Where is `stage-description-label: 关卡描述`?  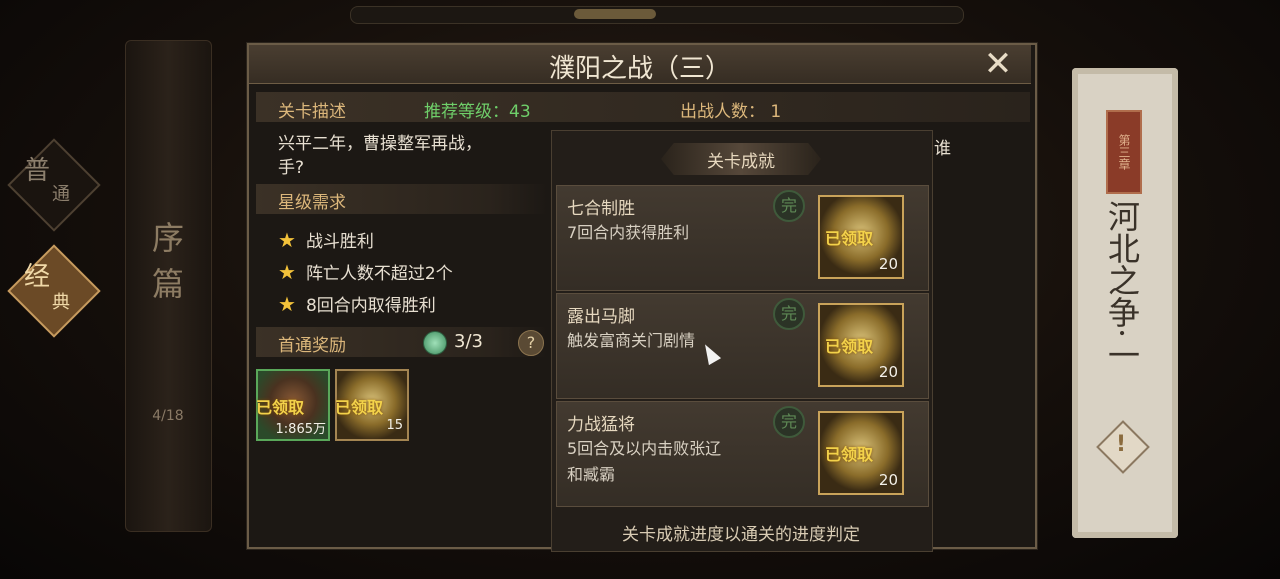
stage-description-label: 关卡描述 is located at coordinates (312, 112).